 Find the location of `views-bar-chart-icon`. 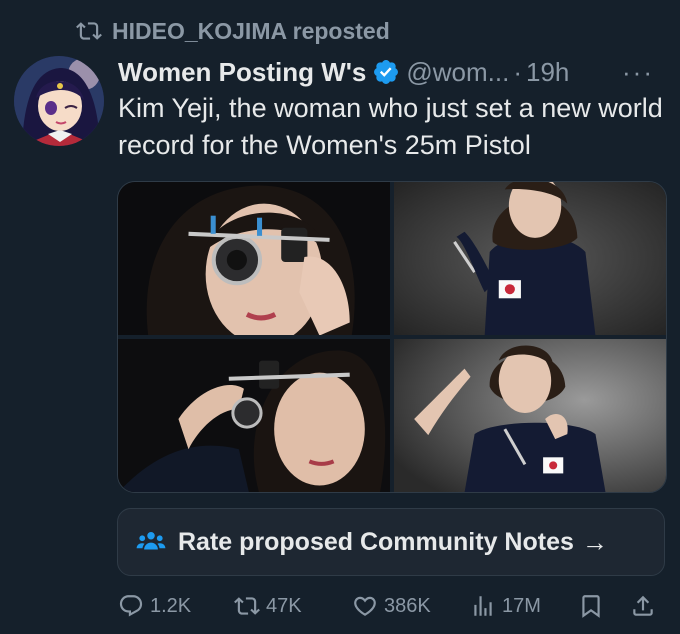

views-bar-chart-icon is located at coordinates (483, 606).